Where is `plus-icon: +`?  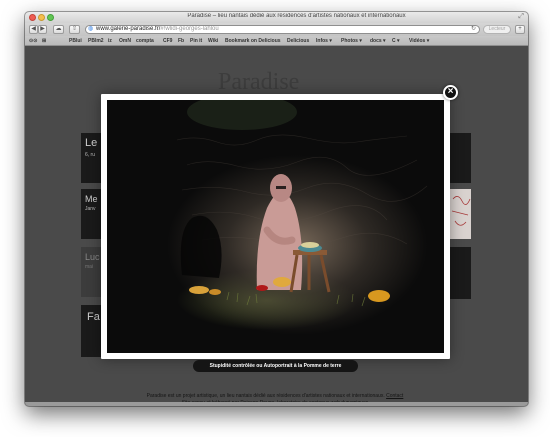 plus-icon: + is located at coordinates (520, 29).